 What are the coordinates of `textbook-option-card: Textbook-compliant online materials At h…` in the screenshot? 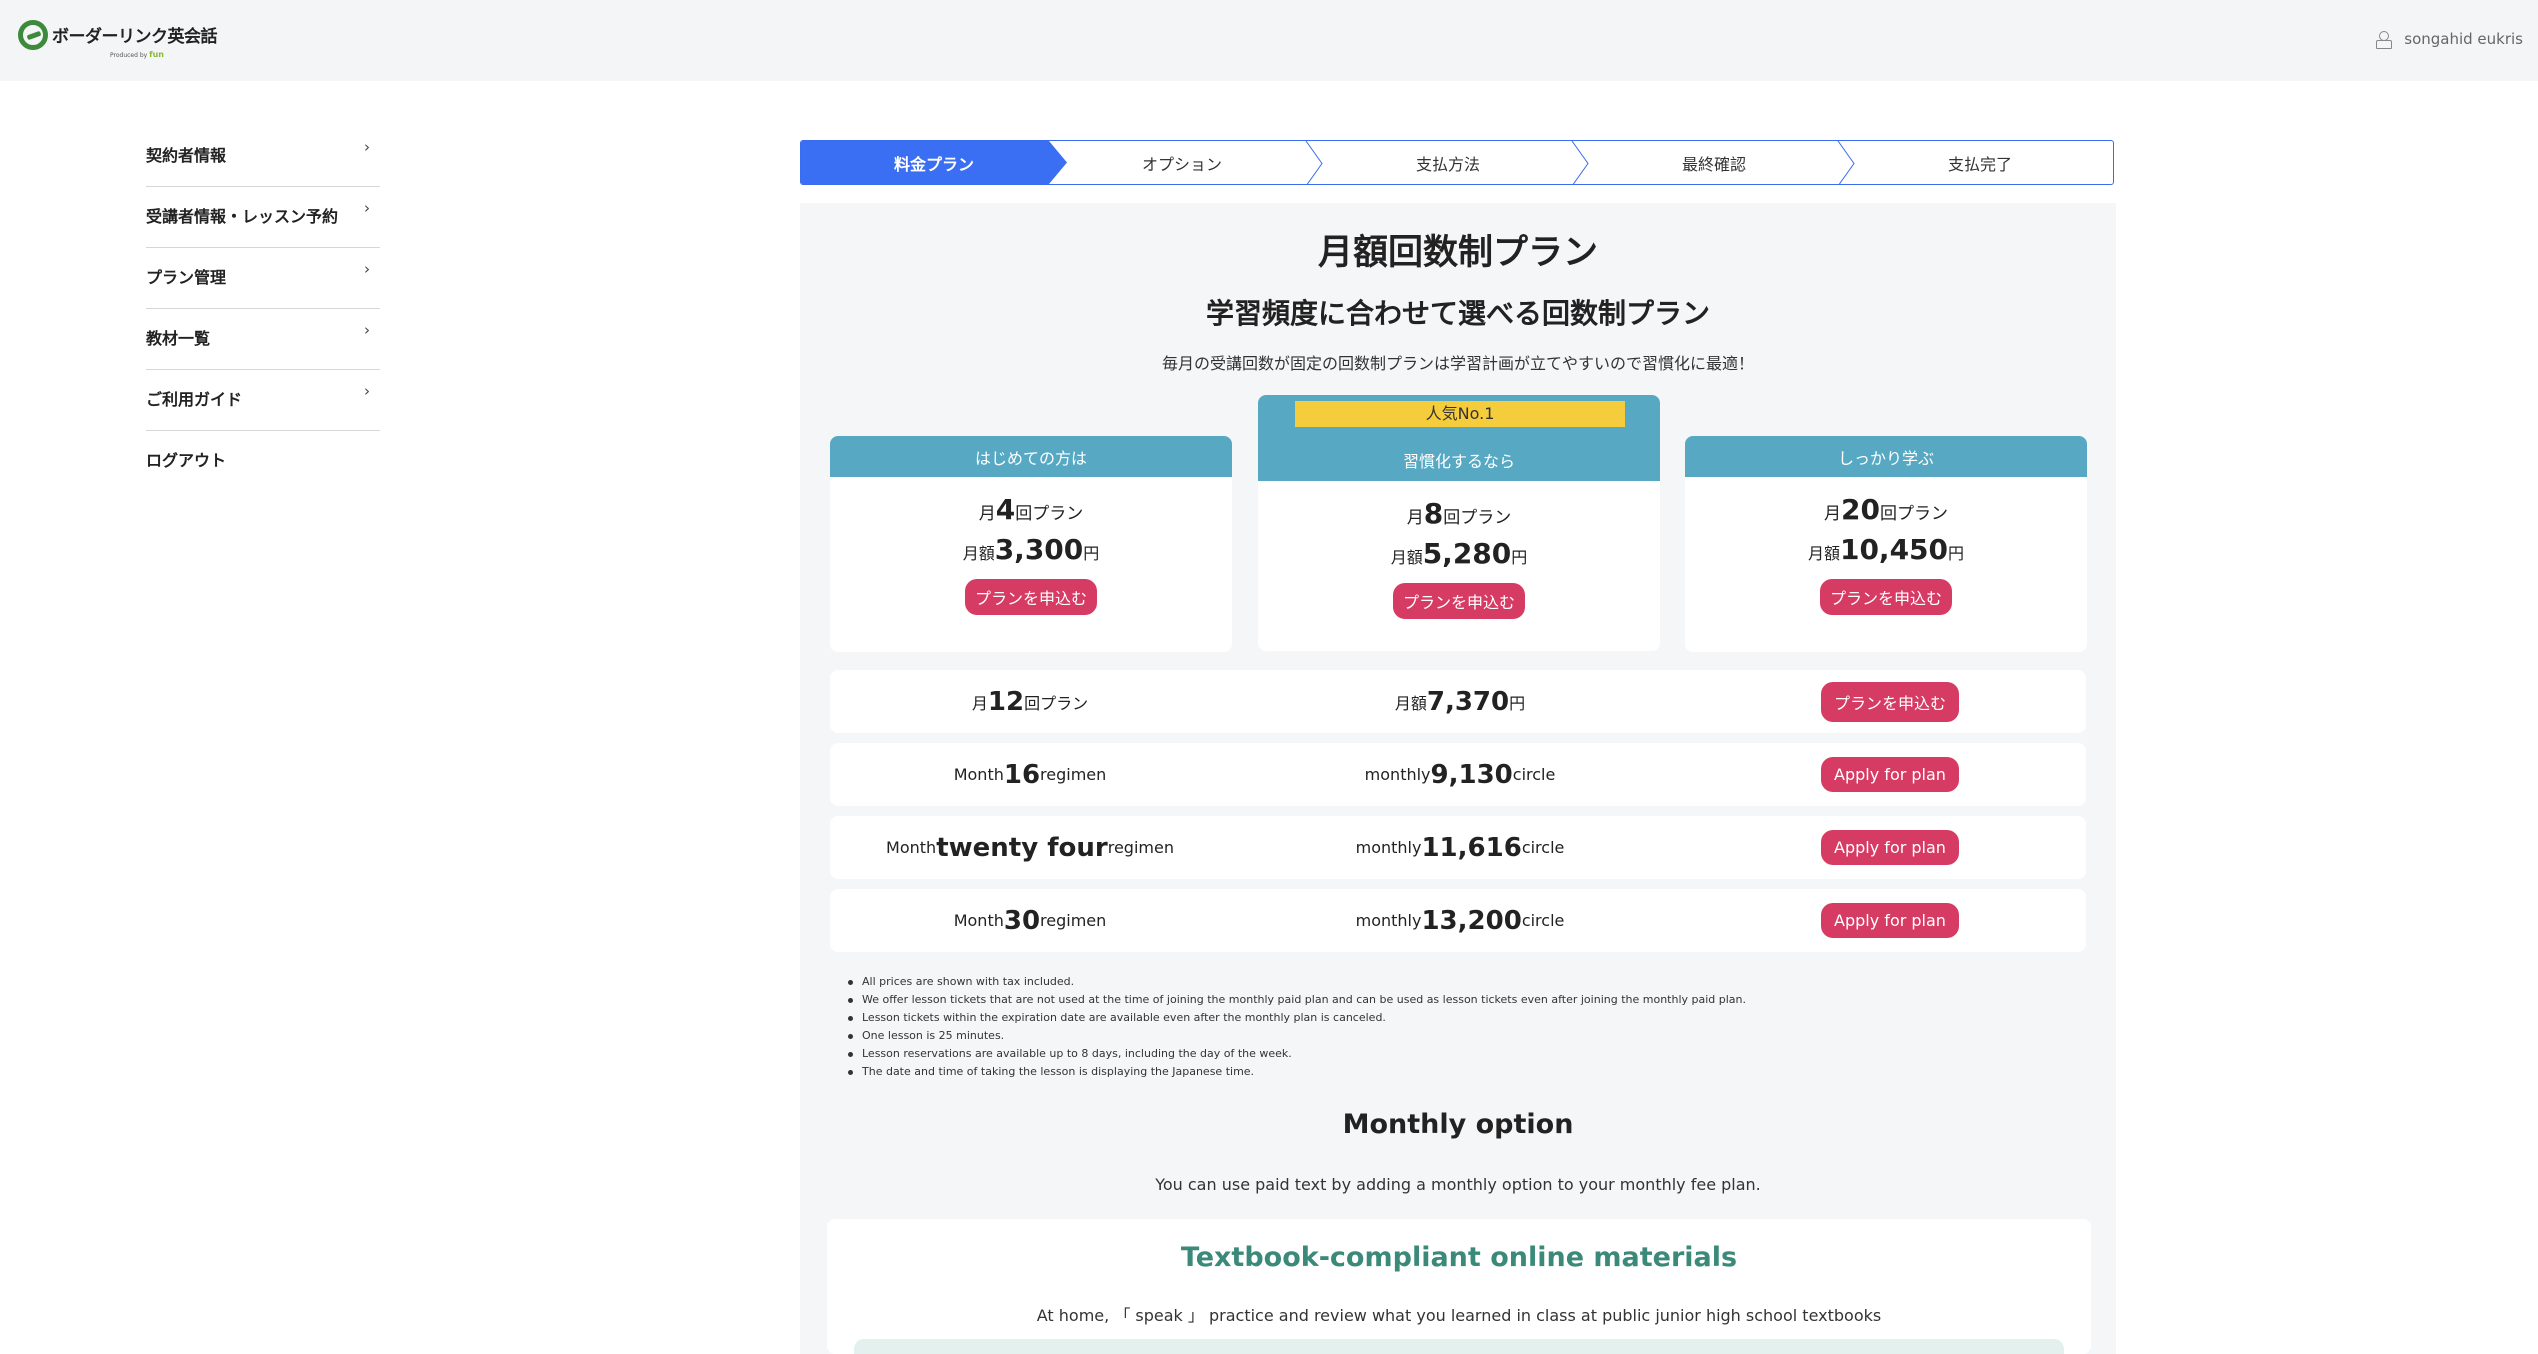 It's located at (1459, 1286).